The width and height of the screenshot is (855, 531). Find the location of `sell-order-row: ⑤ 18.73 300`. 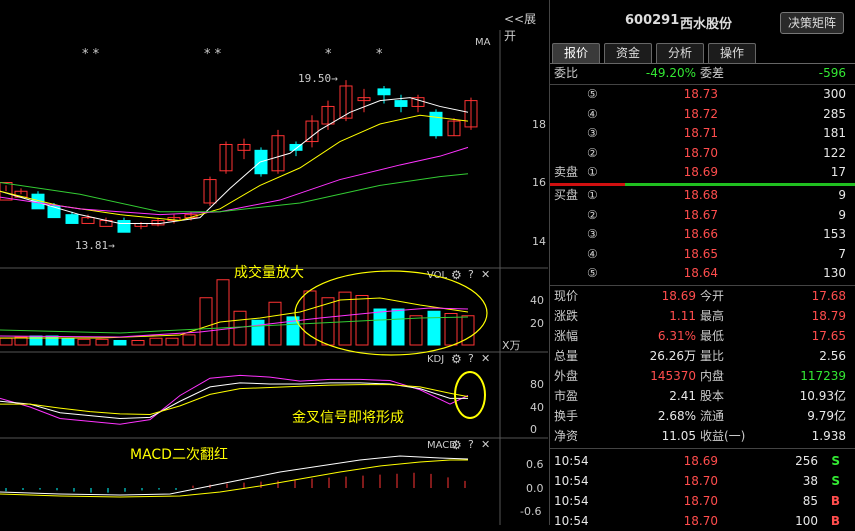

sell-order-row: ⑤ 18.73 300 is located at coordinates (702, 94).